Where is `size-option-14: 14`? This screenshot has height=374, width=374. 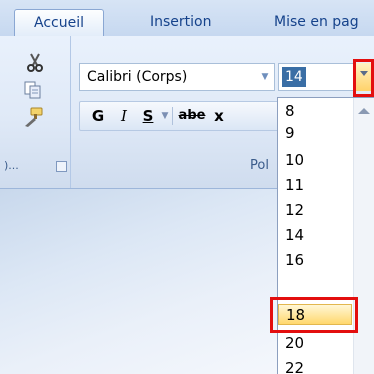 size-option-14: 14 is located at coordinates (315, 235).